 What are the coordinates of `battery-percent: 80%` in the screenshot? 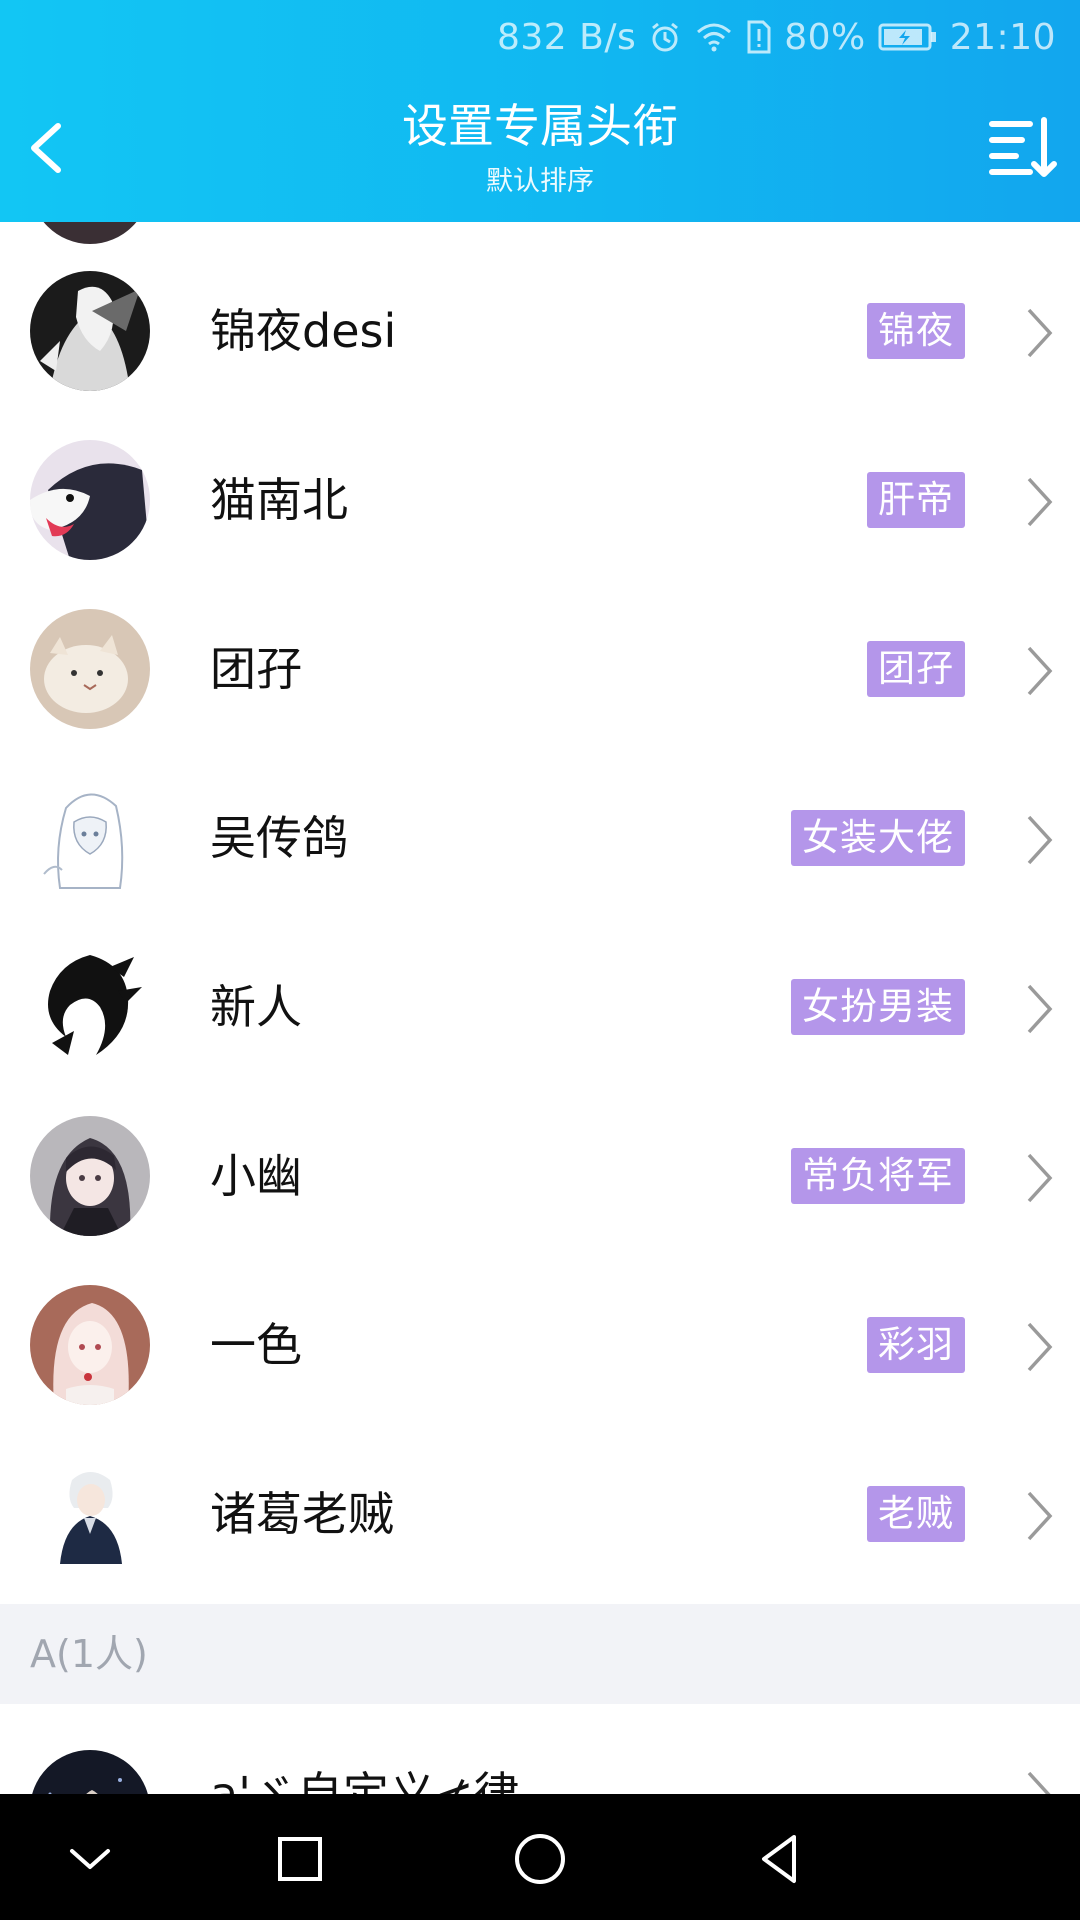 It's located at (825, 37).